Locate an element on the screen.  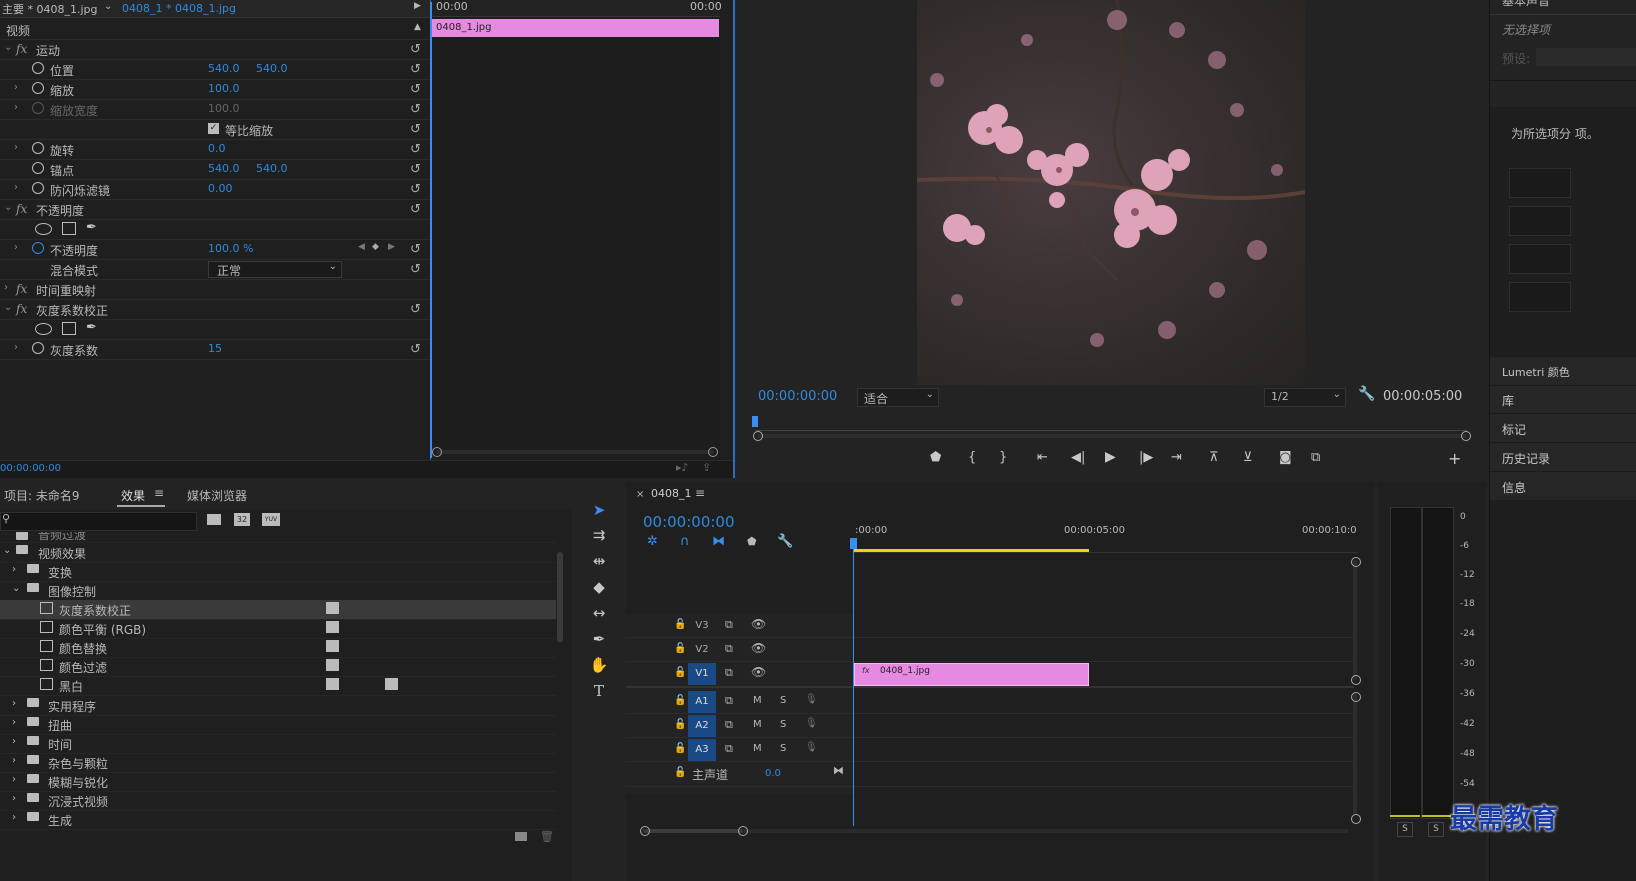
ec-time-remap-row: › fx 时间重映射 is located at coordinates (215, 289).